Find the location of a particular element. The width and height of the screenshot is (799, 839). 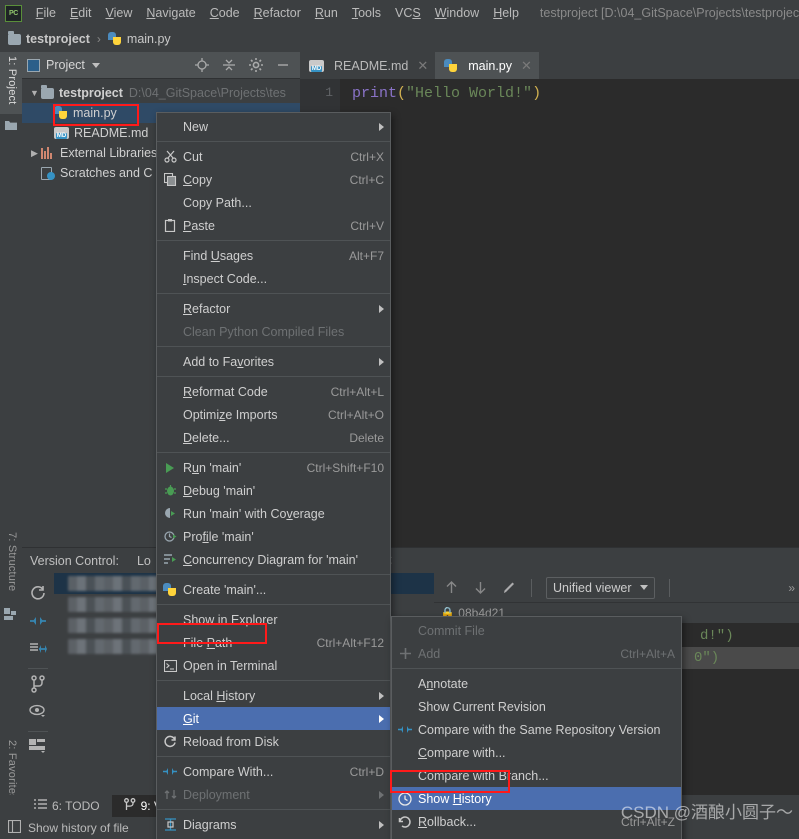

menu-file: File is located at coordinates (46, 13).